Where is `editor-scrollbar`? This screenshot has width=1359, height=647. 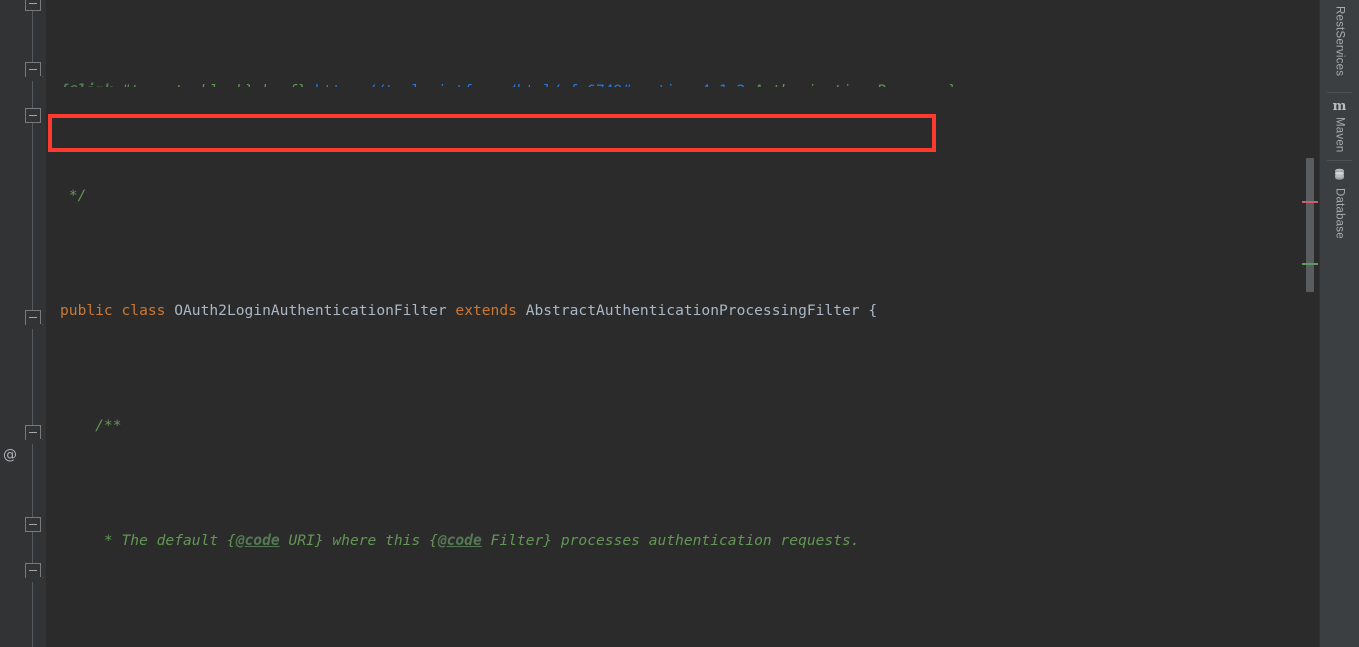 editor-scrollbar is located at coordinates (1310, 323).